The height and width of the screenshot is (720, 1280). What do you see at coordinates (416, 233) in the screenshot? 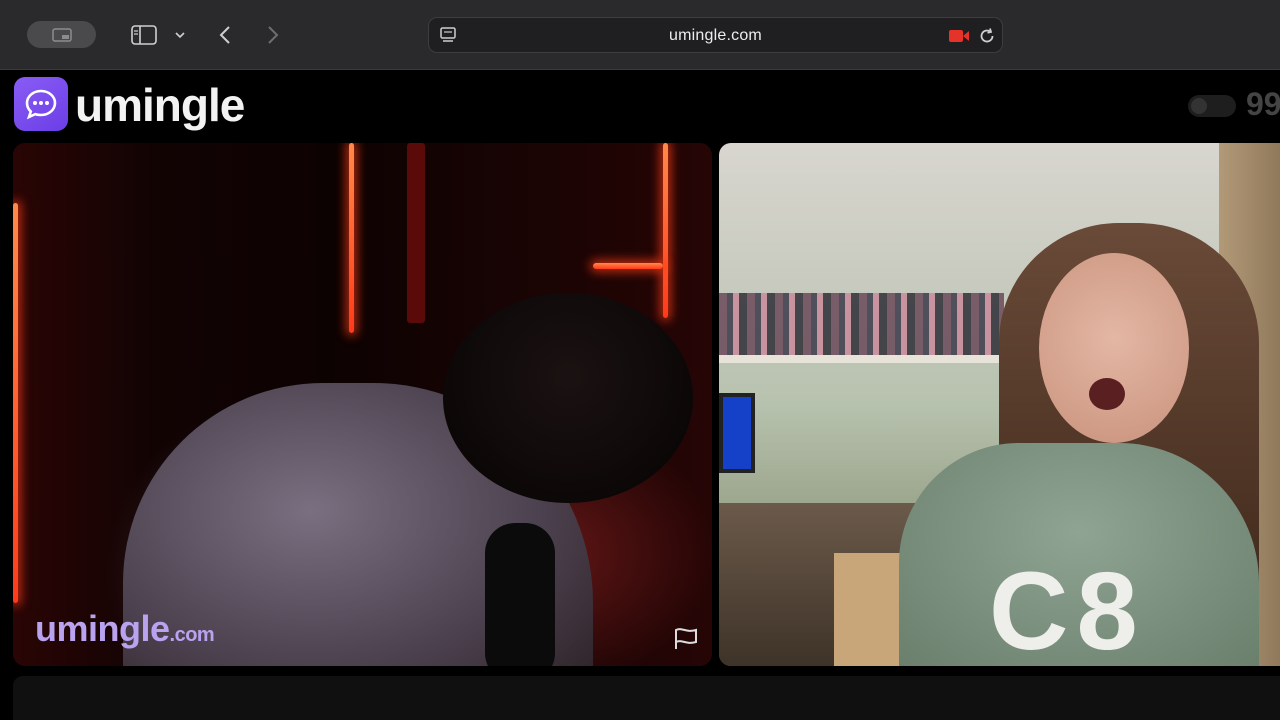
I see `wall-panel` at bounding box center [416, 233].